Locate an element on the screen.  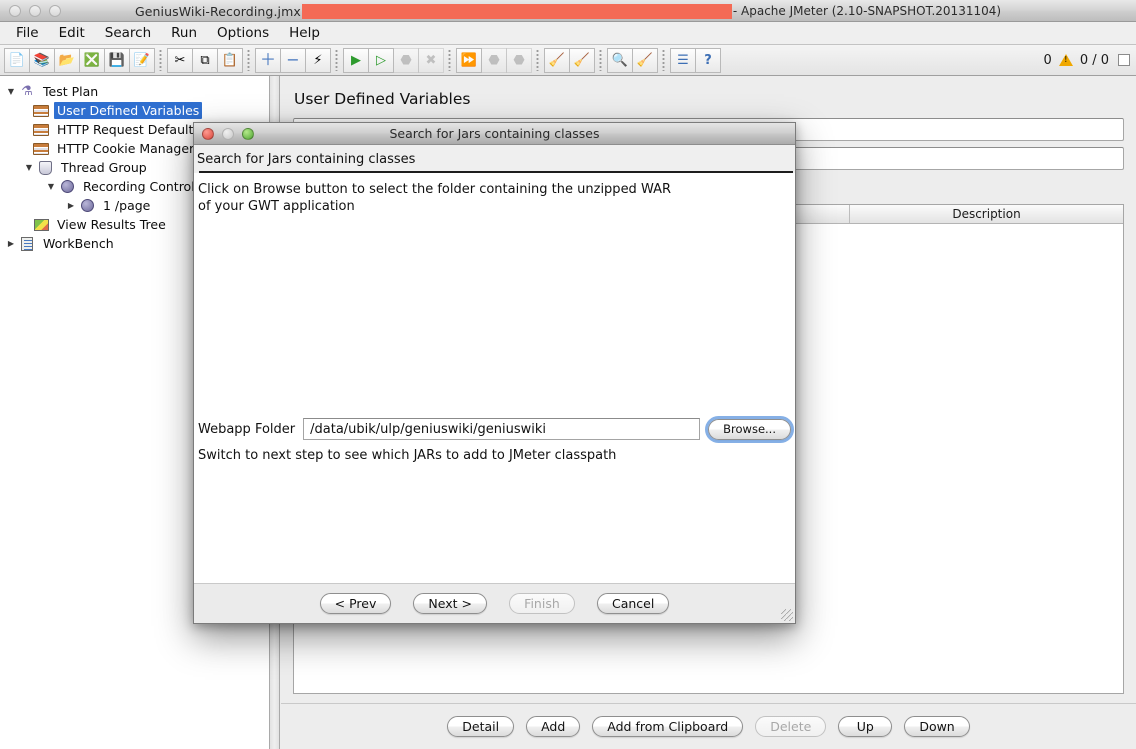
toolbar-status: 0 0 / 0 is located at coordinates (1088, 60).